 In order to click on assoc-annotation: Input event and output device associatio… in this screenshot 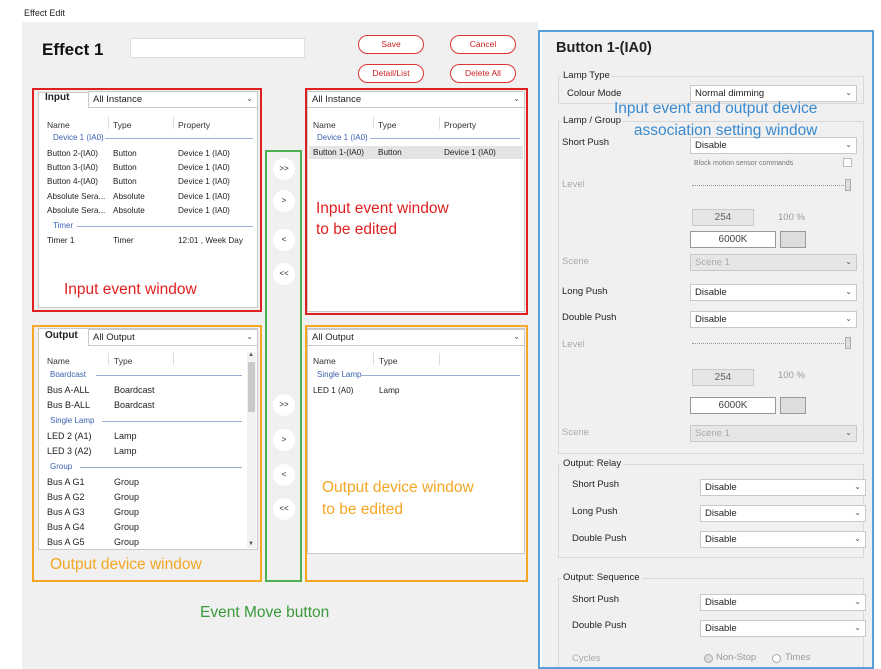, I will do `click(716, 119)`.